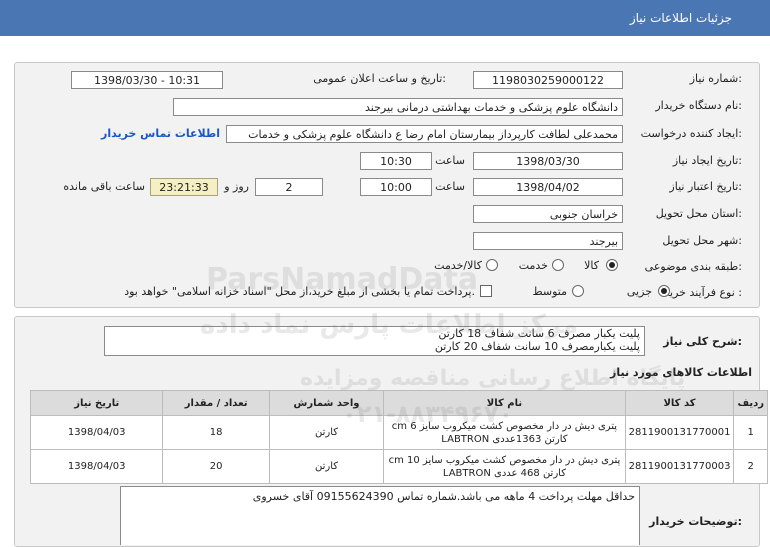  I want to click on remaining-time-label: ساعت باقی مانده, so click(104, 186).